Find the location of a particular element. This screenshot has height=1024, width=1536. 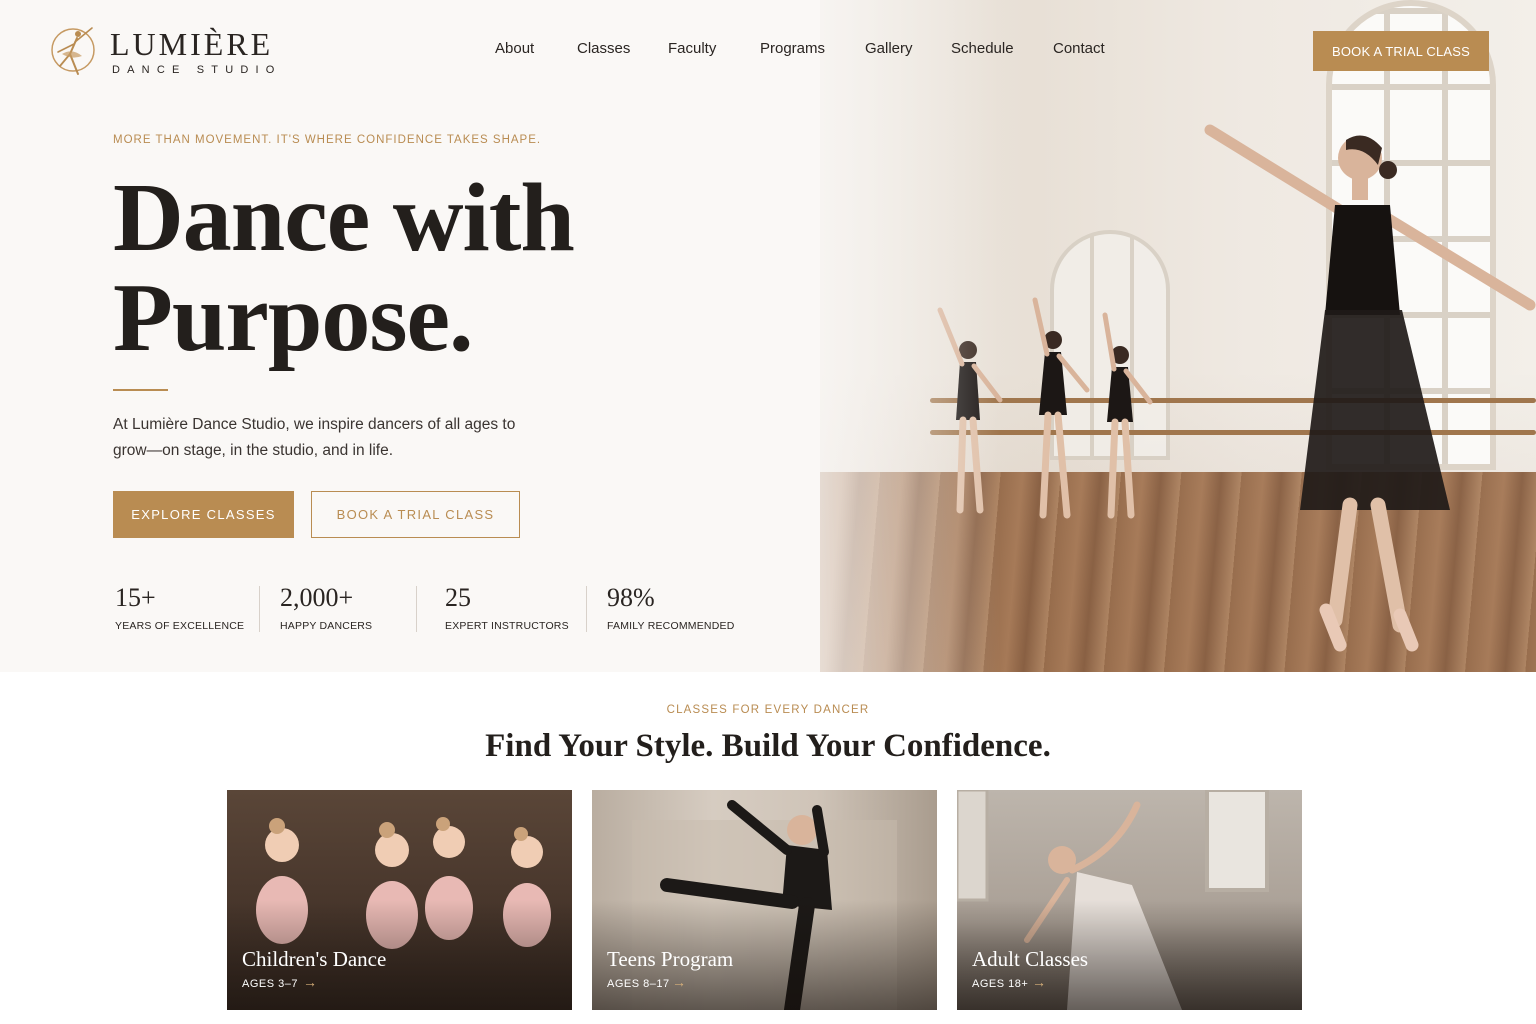

stat-instructors: 25 EXPERT INSTRUCTORS is located at coordinates (507, 608).